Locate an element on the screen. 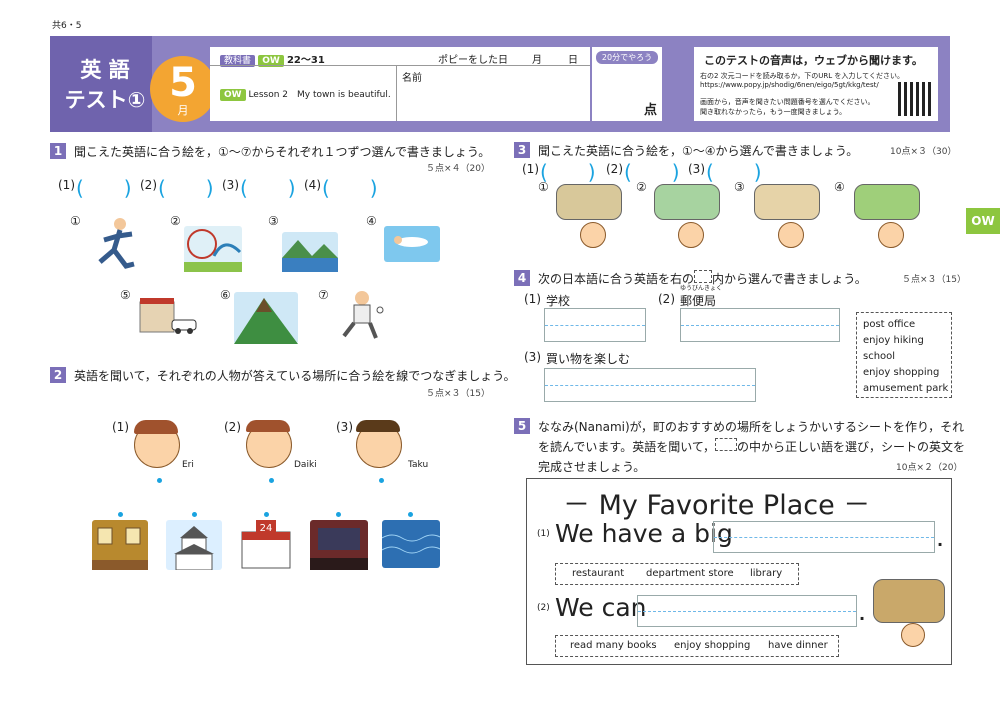  runner-picture is located at coordinates (115, 246).